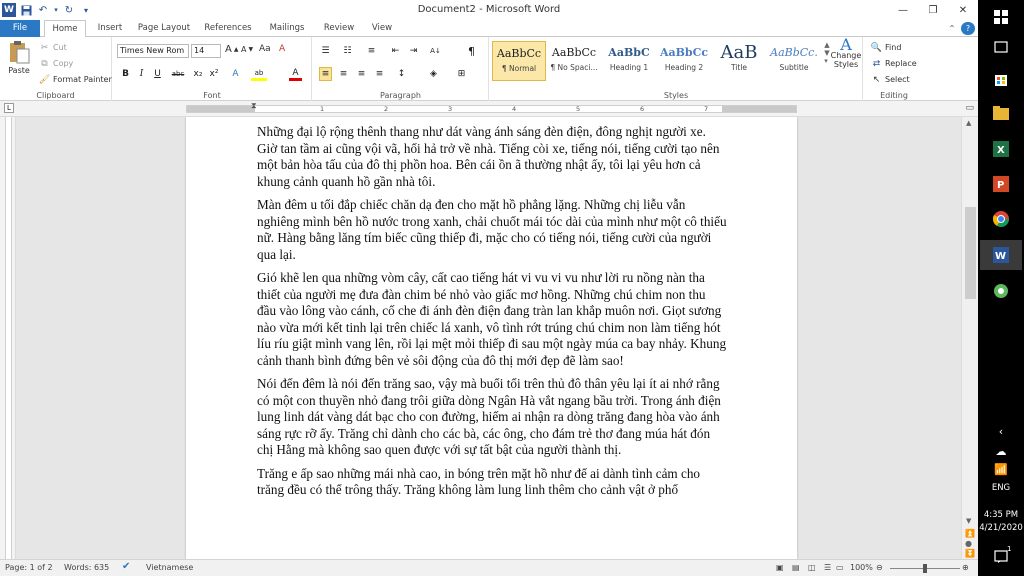 The width and height of the screenshot is (1024, 576). What do you see at coordinates (125, 74) in the screenshot?
I see `bold-button: B` at bounding box center [125, 74].